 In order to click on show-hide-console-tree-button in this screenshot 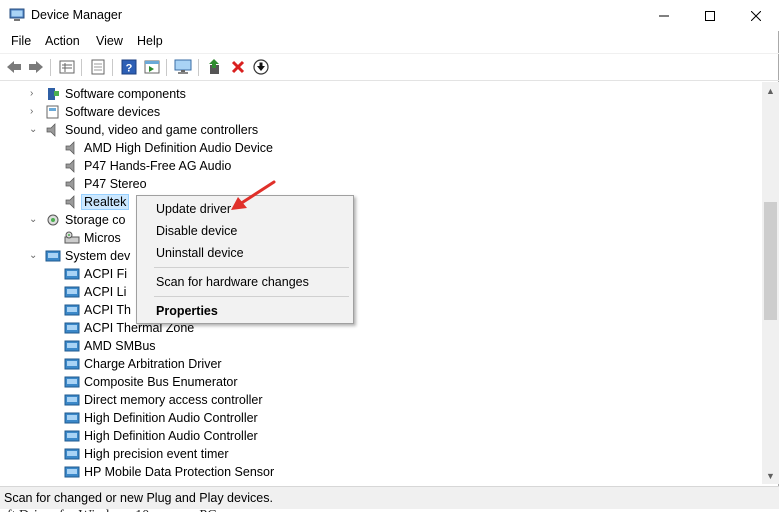, I will do `click(98, 67)`.